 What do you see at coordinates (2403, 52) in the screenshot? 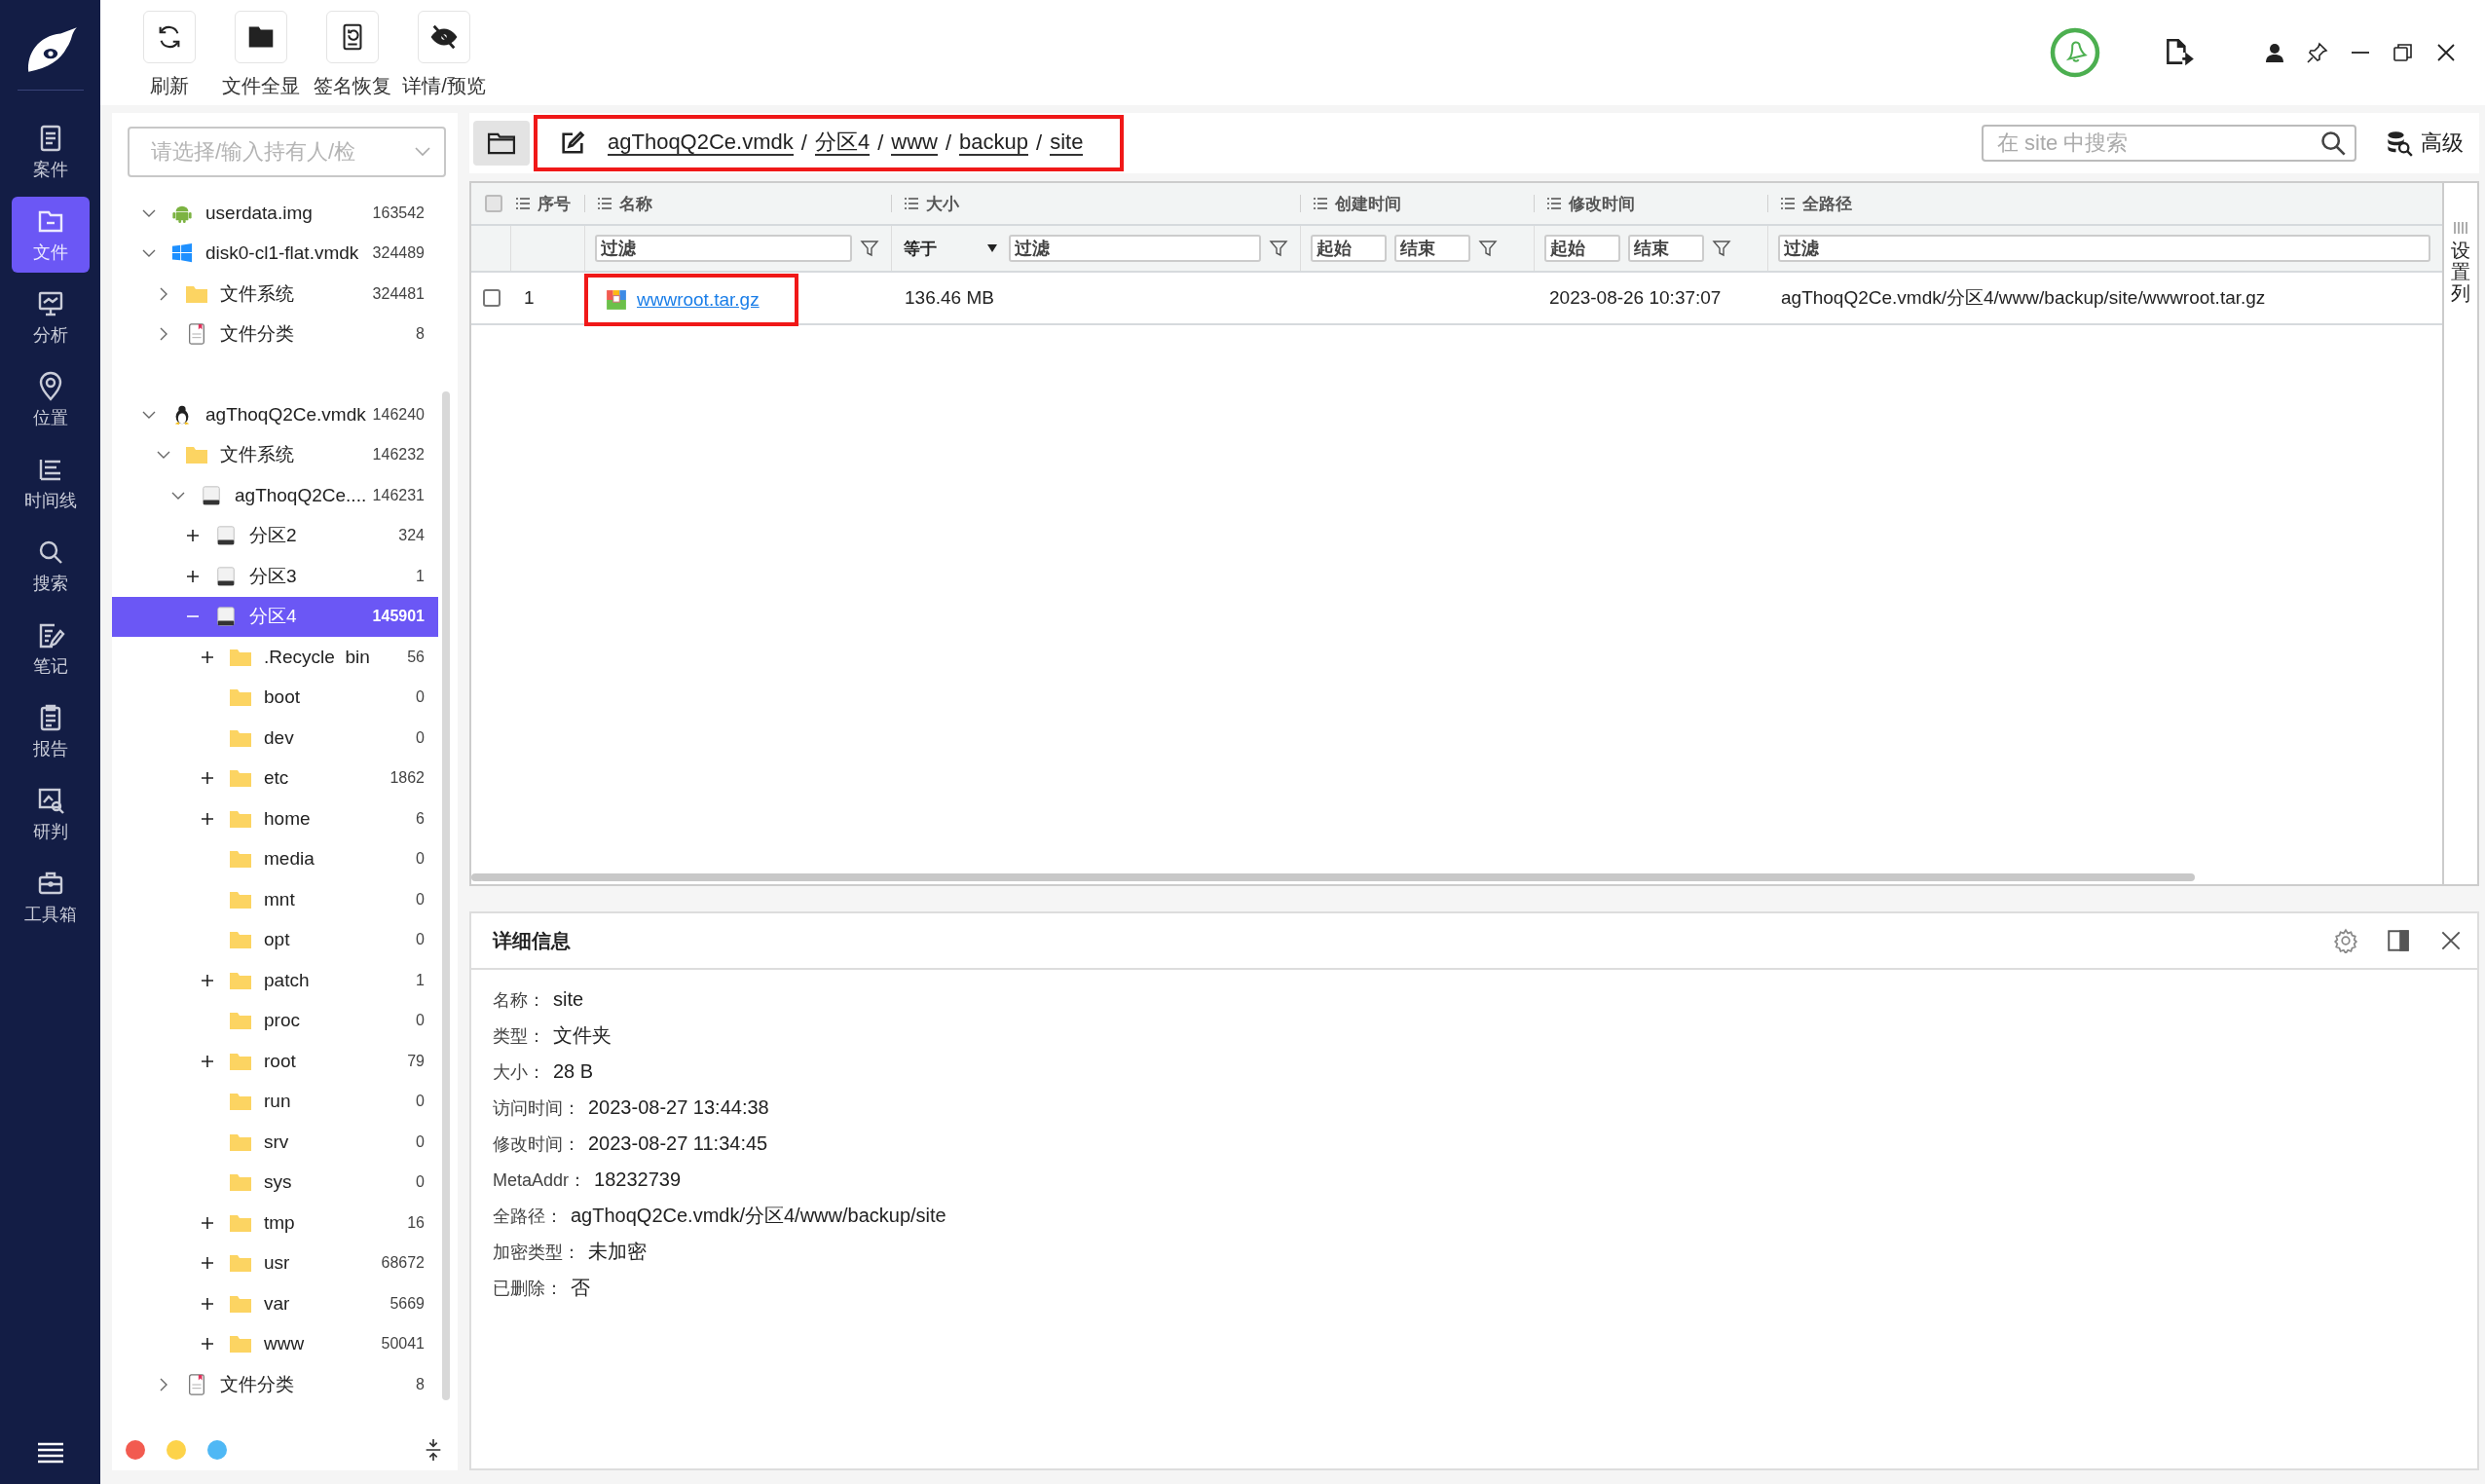
I see `restore-window-icon` at bounding box center [2403, 52].